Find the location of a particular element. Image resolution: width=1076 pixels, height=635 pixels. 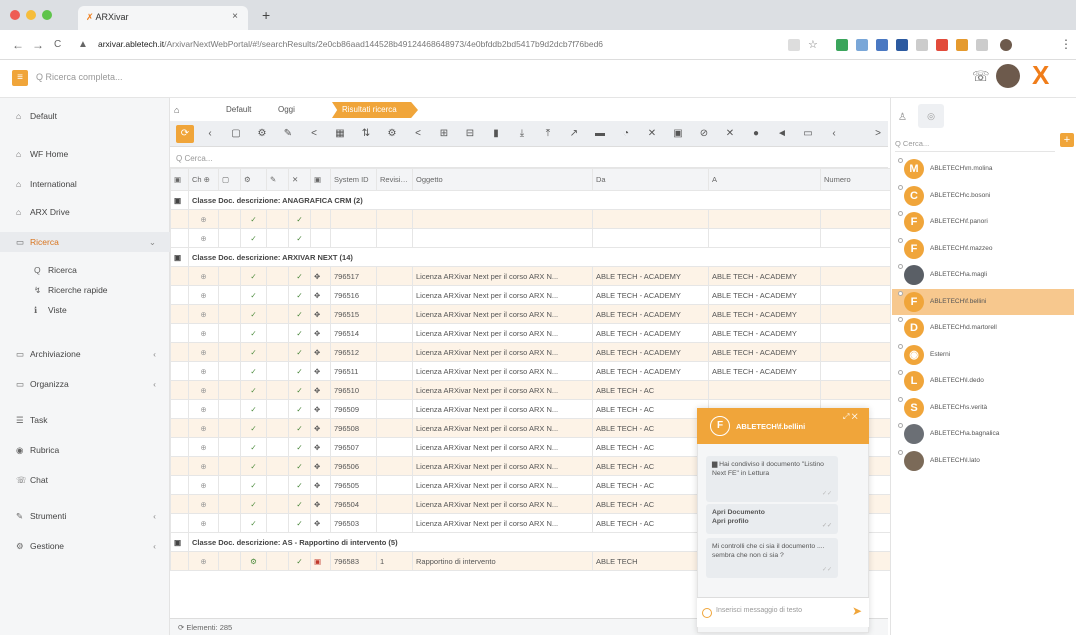

sidebar-item-task: ☰ Task is located at coordinates (85, 420).